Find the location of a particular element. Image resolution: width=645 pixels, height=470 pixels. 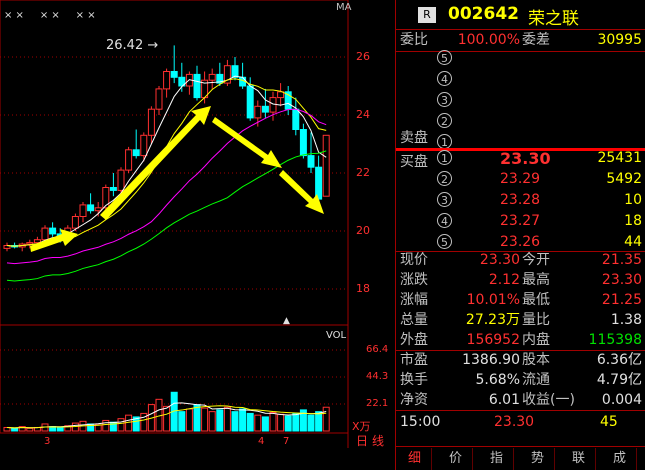

stat-value: 10.01% is located at coordinates (493, 300).